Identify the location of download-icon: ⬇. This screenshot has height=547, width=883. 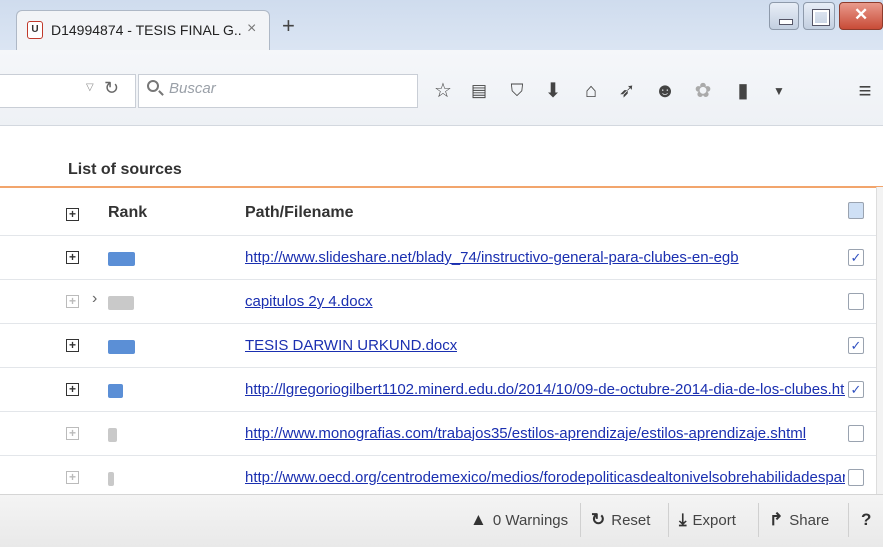
(553, 91).